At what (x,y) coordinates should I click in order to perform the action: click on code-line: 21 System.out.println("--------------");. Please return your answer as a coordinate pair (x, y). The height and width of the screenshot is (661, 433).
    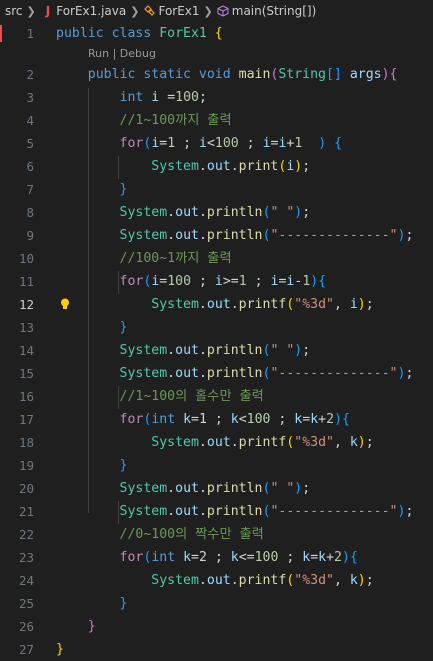
    Looking at the image, I should click on (216, 511).